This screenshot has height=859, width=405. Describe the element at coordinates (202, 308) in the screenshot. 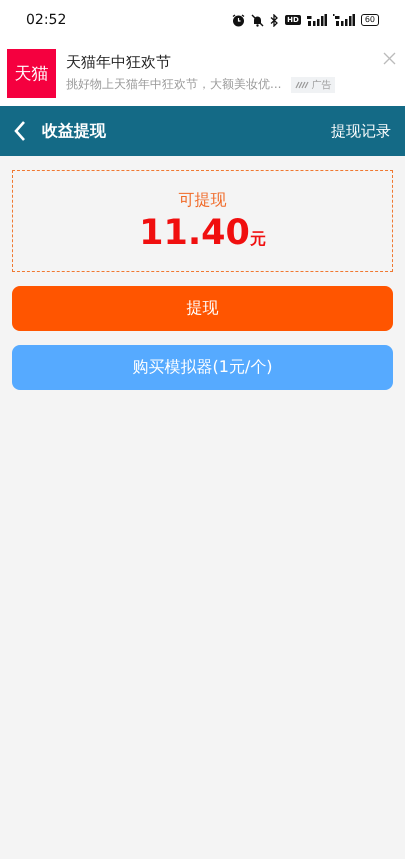

I see `withdraw-button: 提现` at that location.